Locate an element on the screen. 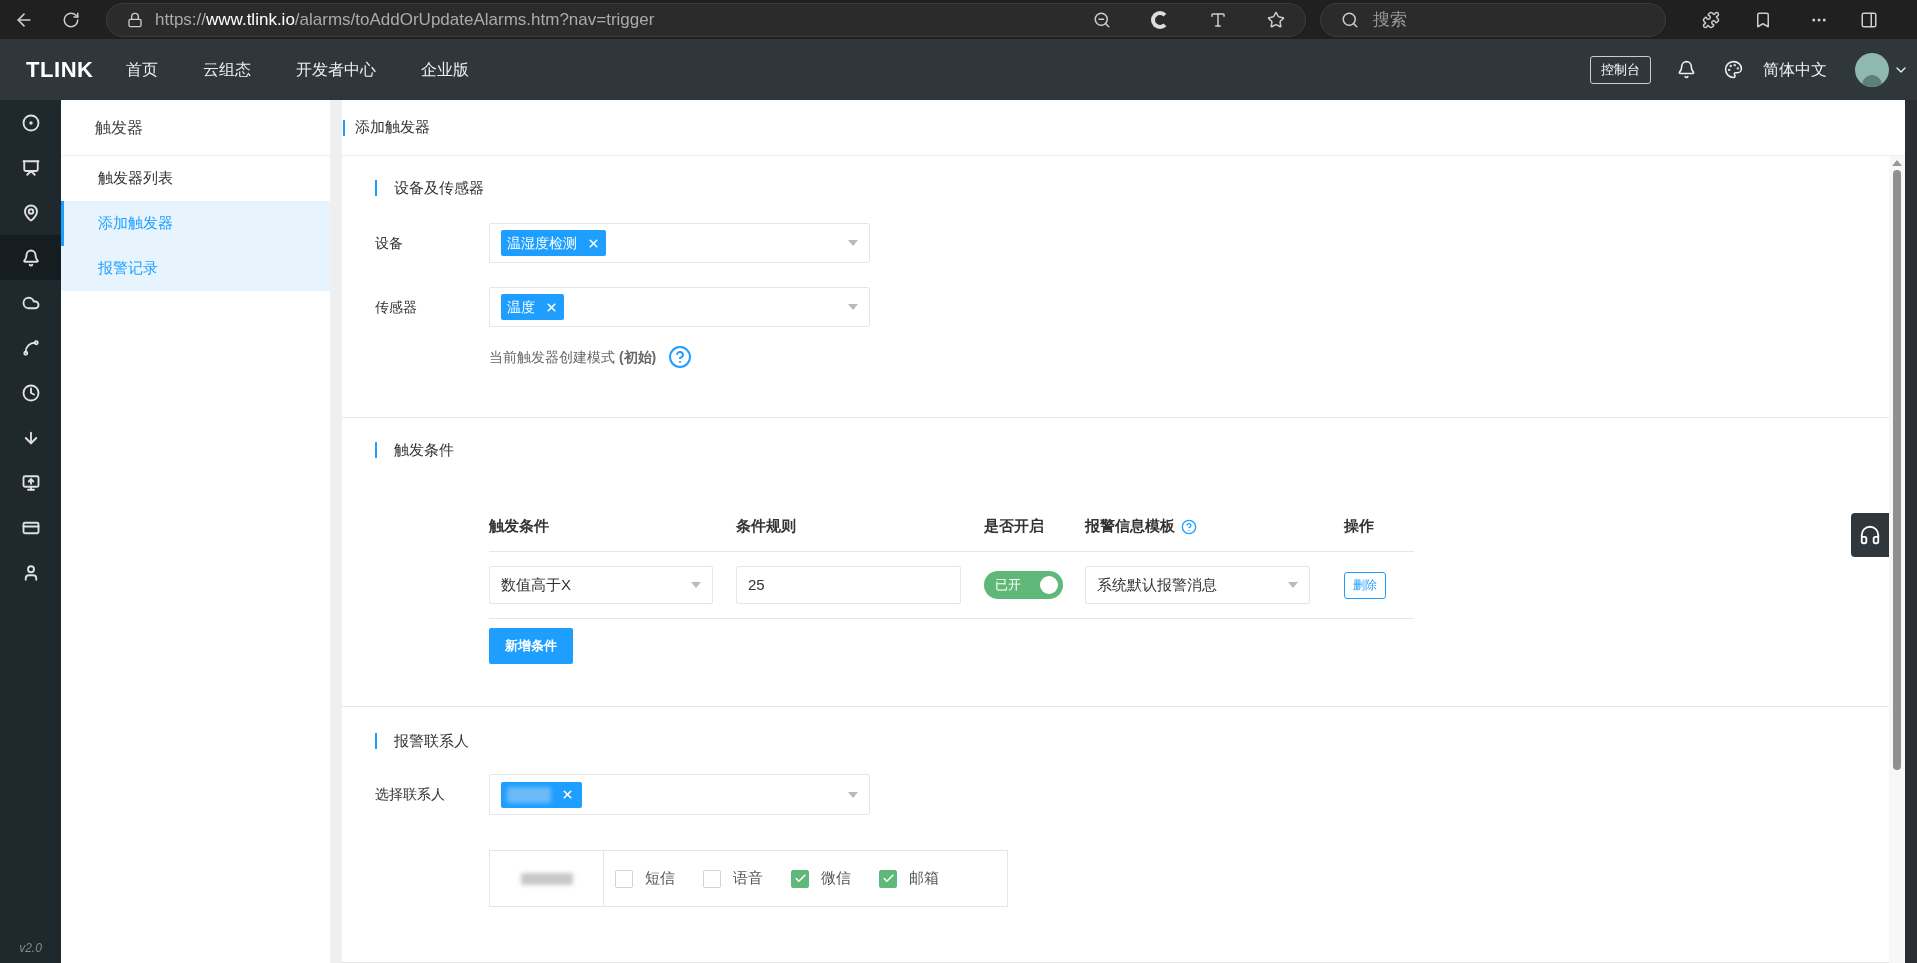 This screenshot has height=963, width=1917. sidebar-item is located at coordinates (30, 257).